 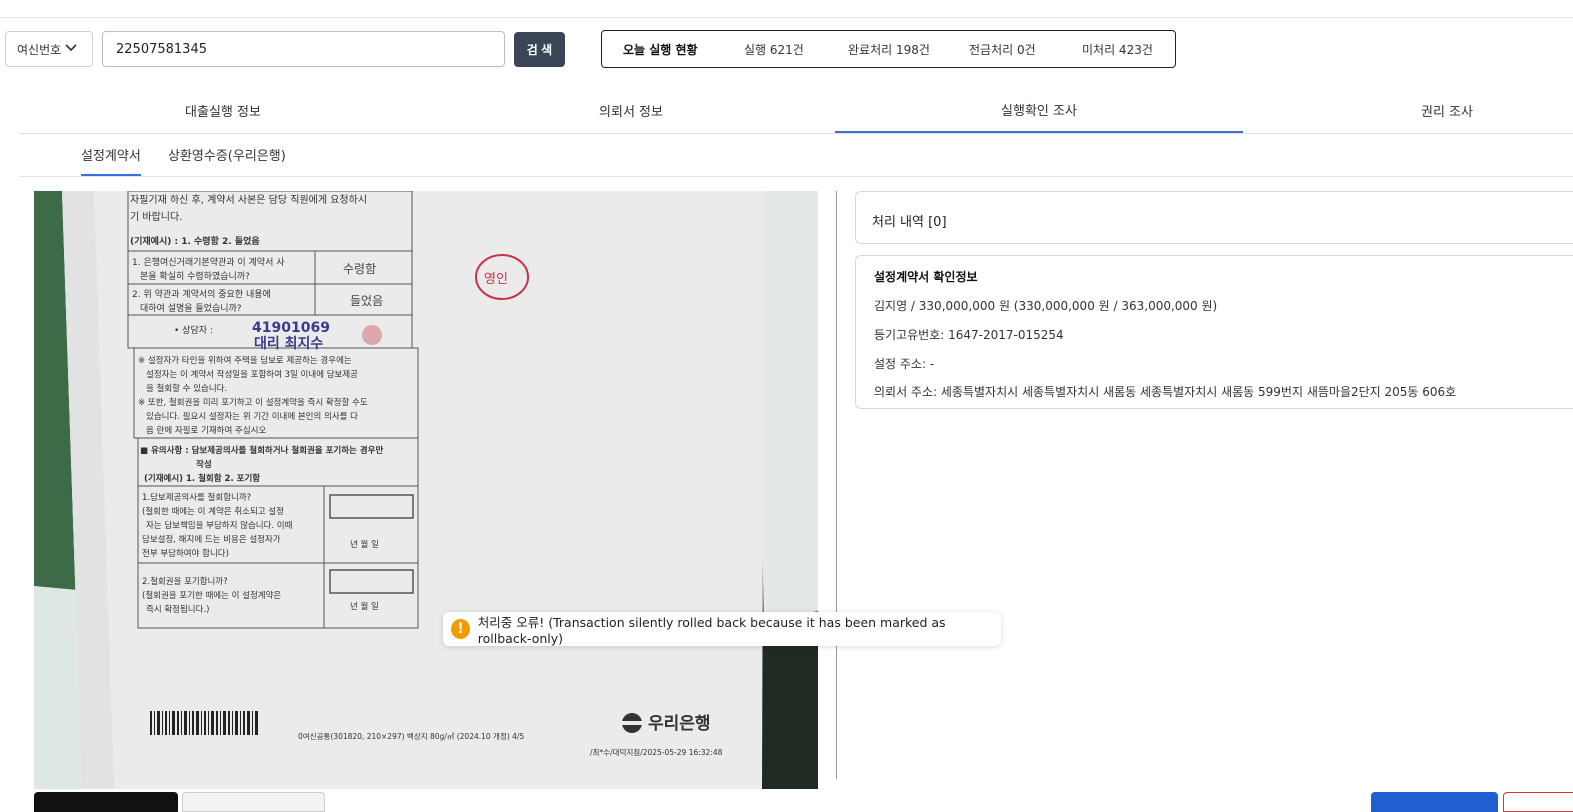 What do you see at coordinates (208, 262) in the screenshot?
I see `doc-line: 1. 은행여신거래기본약관과 이 계약서 사` at bounding box center [208, 262].